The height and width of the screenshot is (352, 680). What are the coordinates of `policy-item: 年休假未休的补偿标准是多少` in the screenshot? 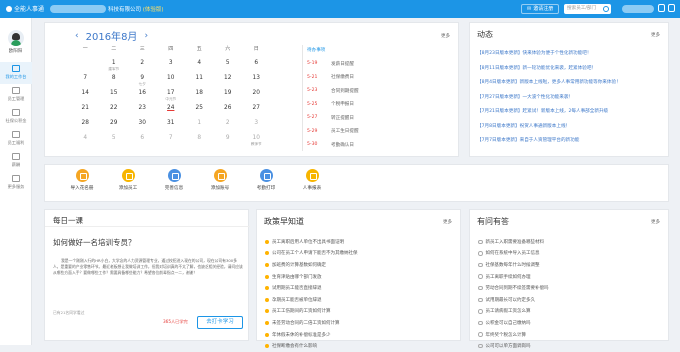 It's located at (360, 335).